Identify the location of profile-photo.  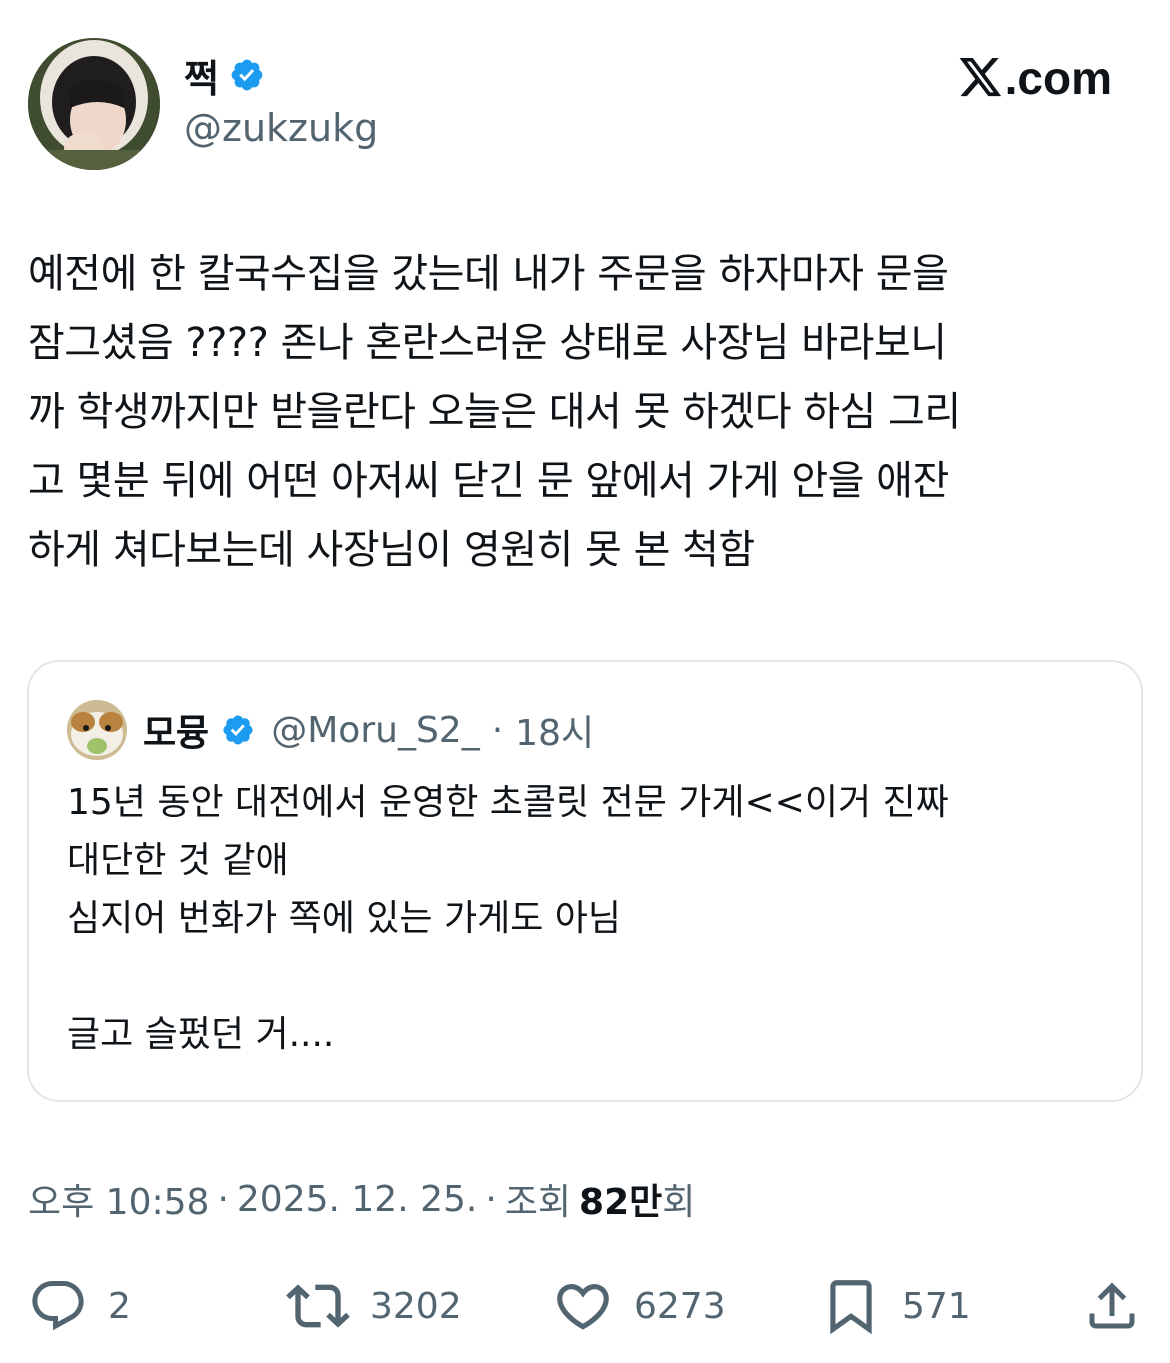
(94, 104).